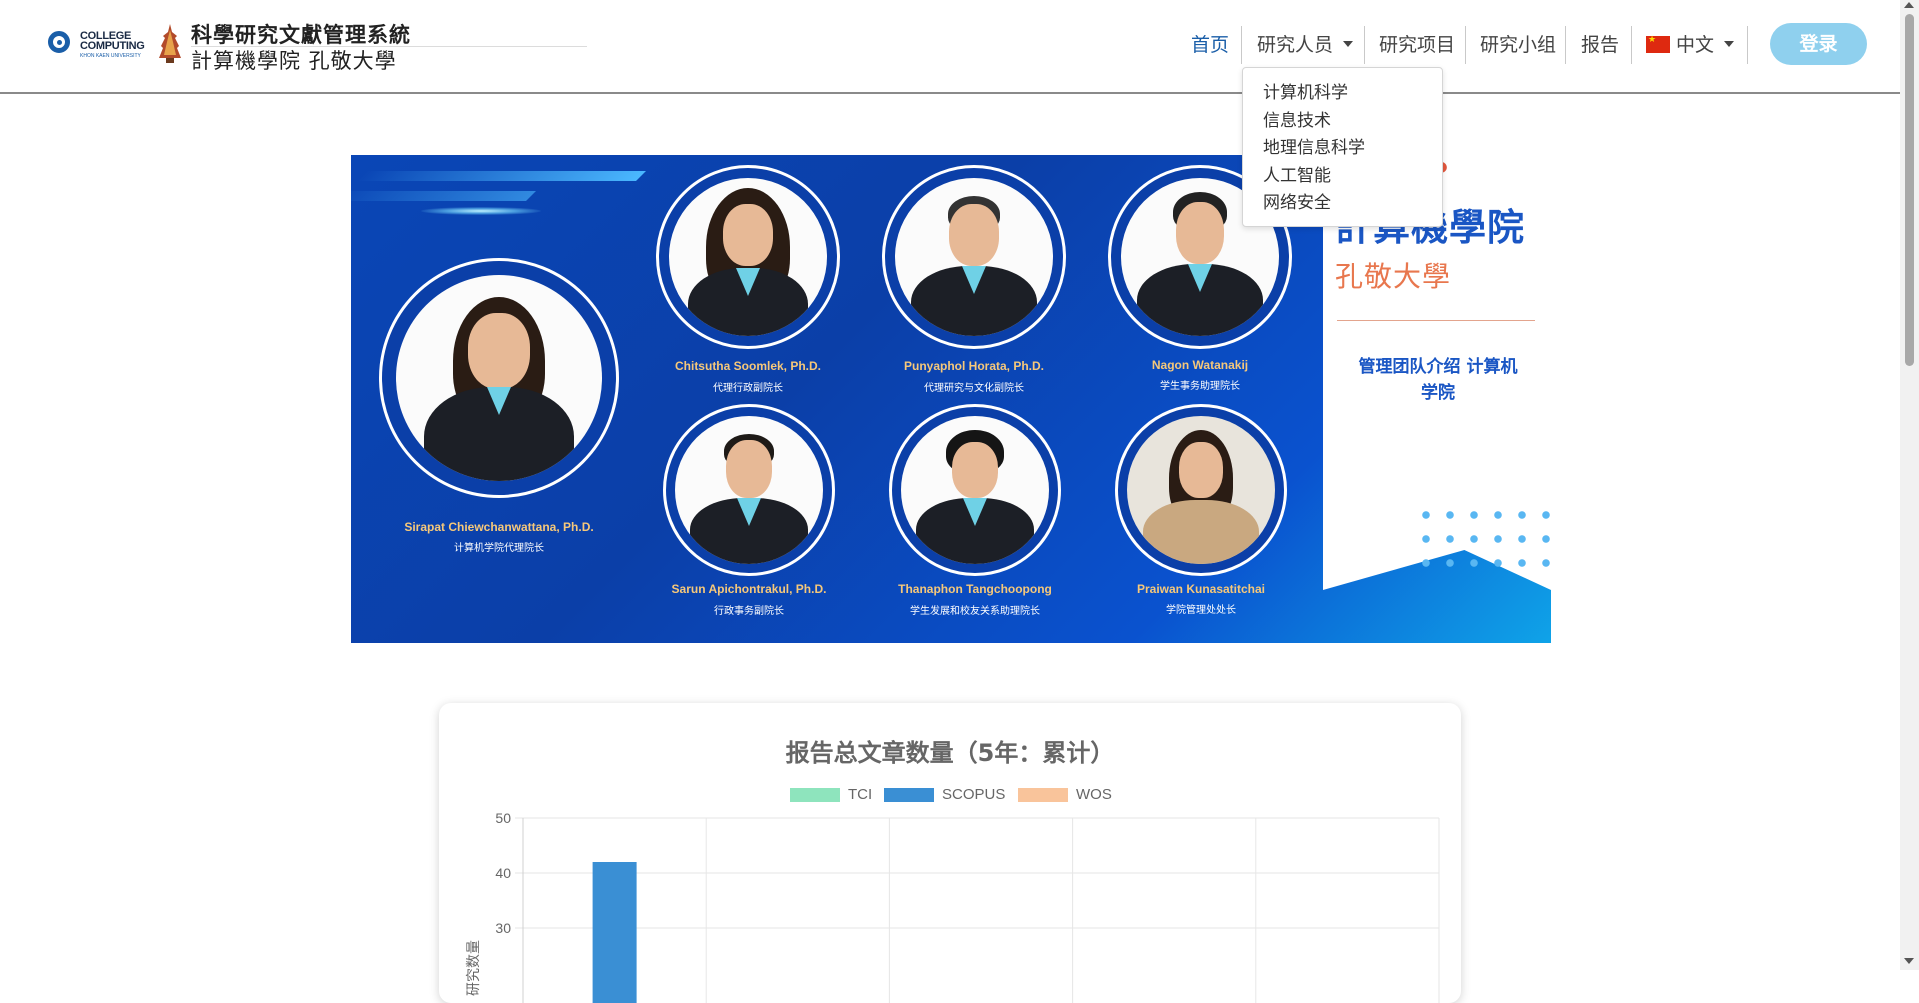 This screenshot has height=1003, width=1919. I want to click on login-button: 登录, so click(1818, 44).